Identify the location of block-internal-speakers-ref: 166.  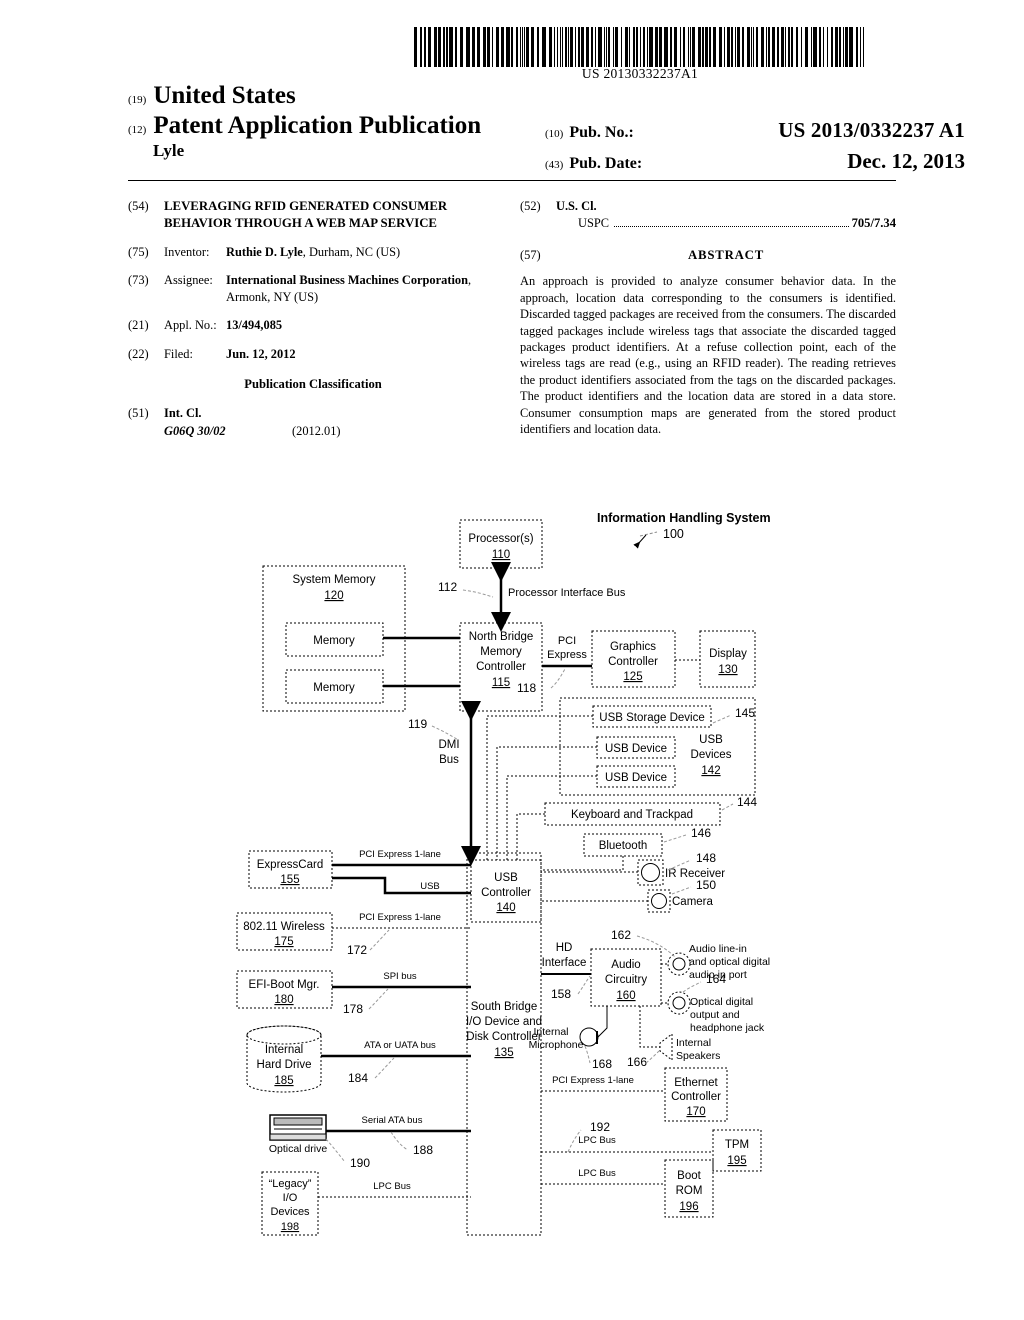
(637, 1062).